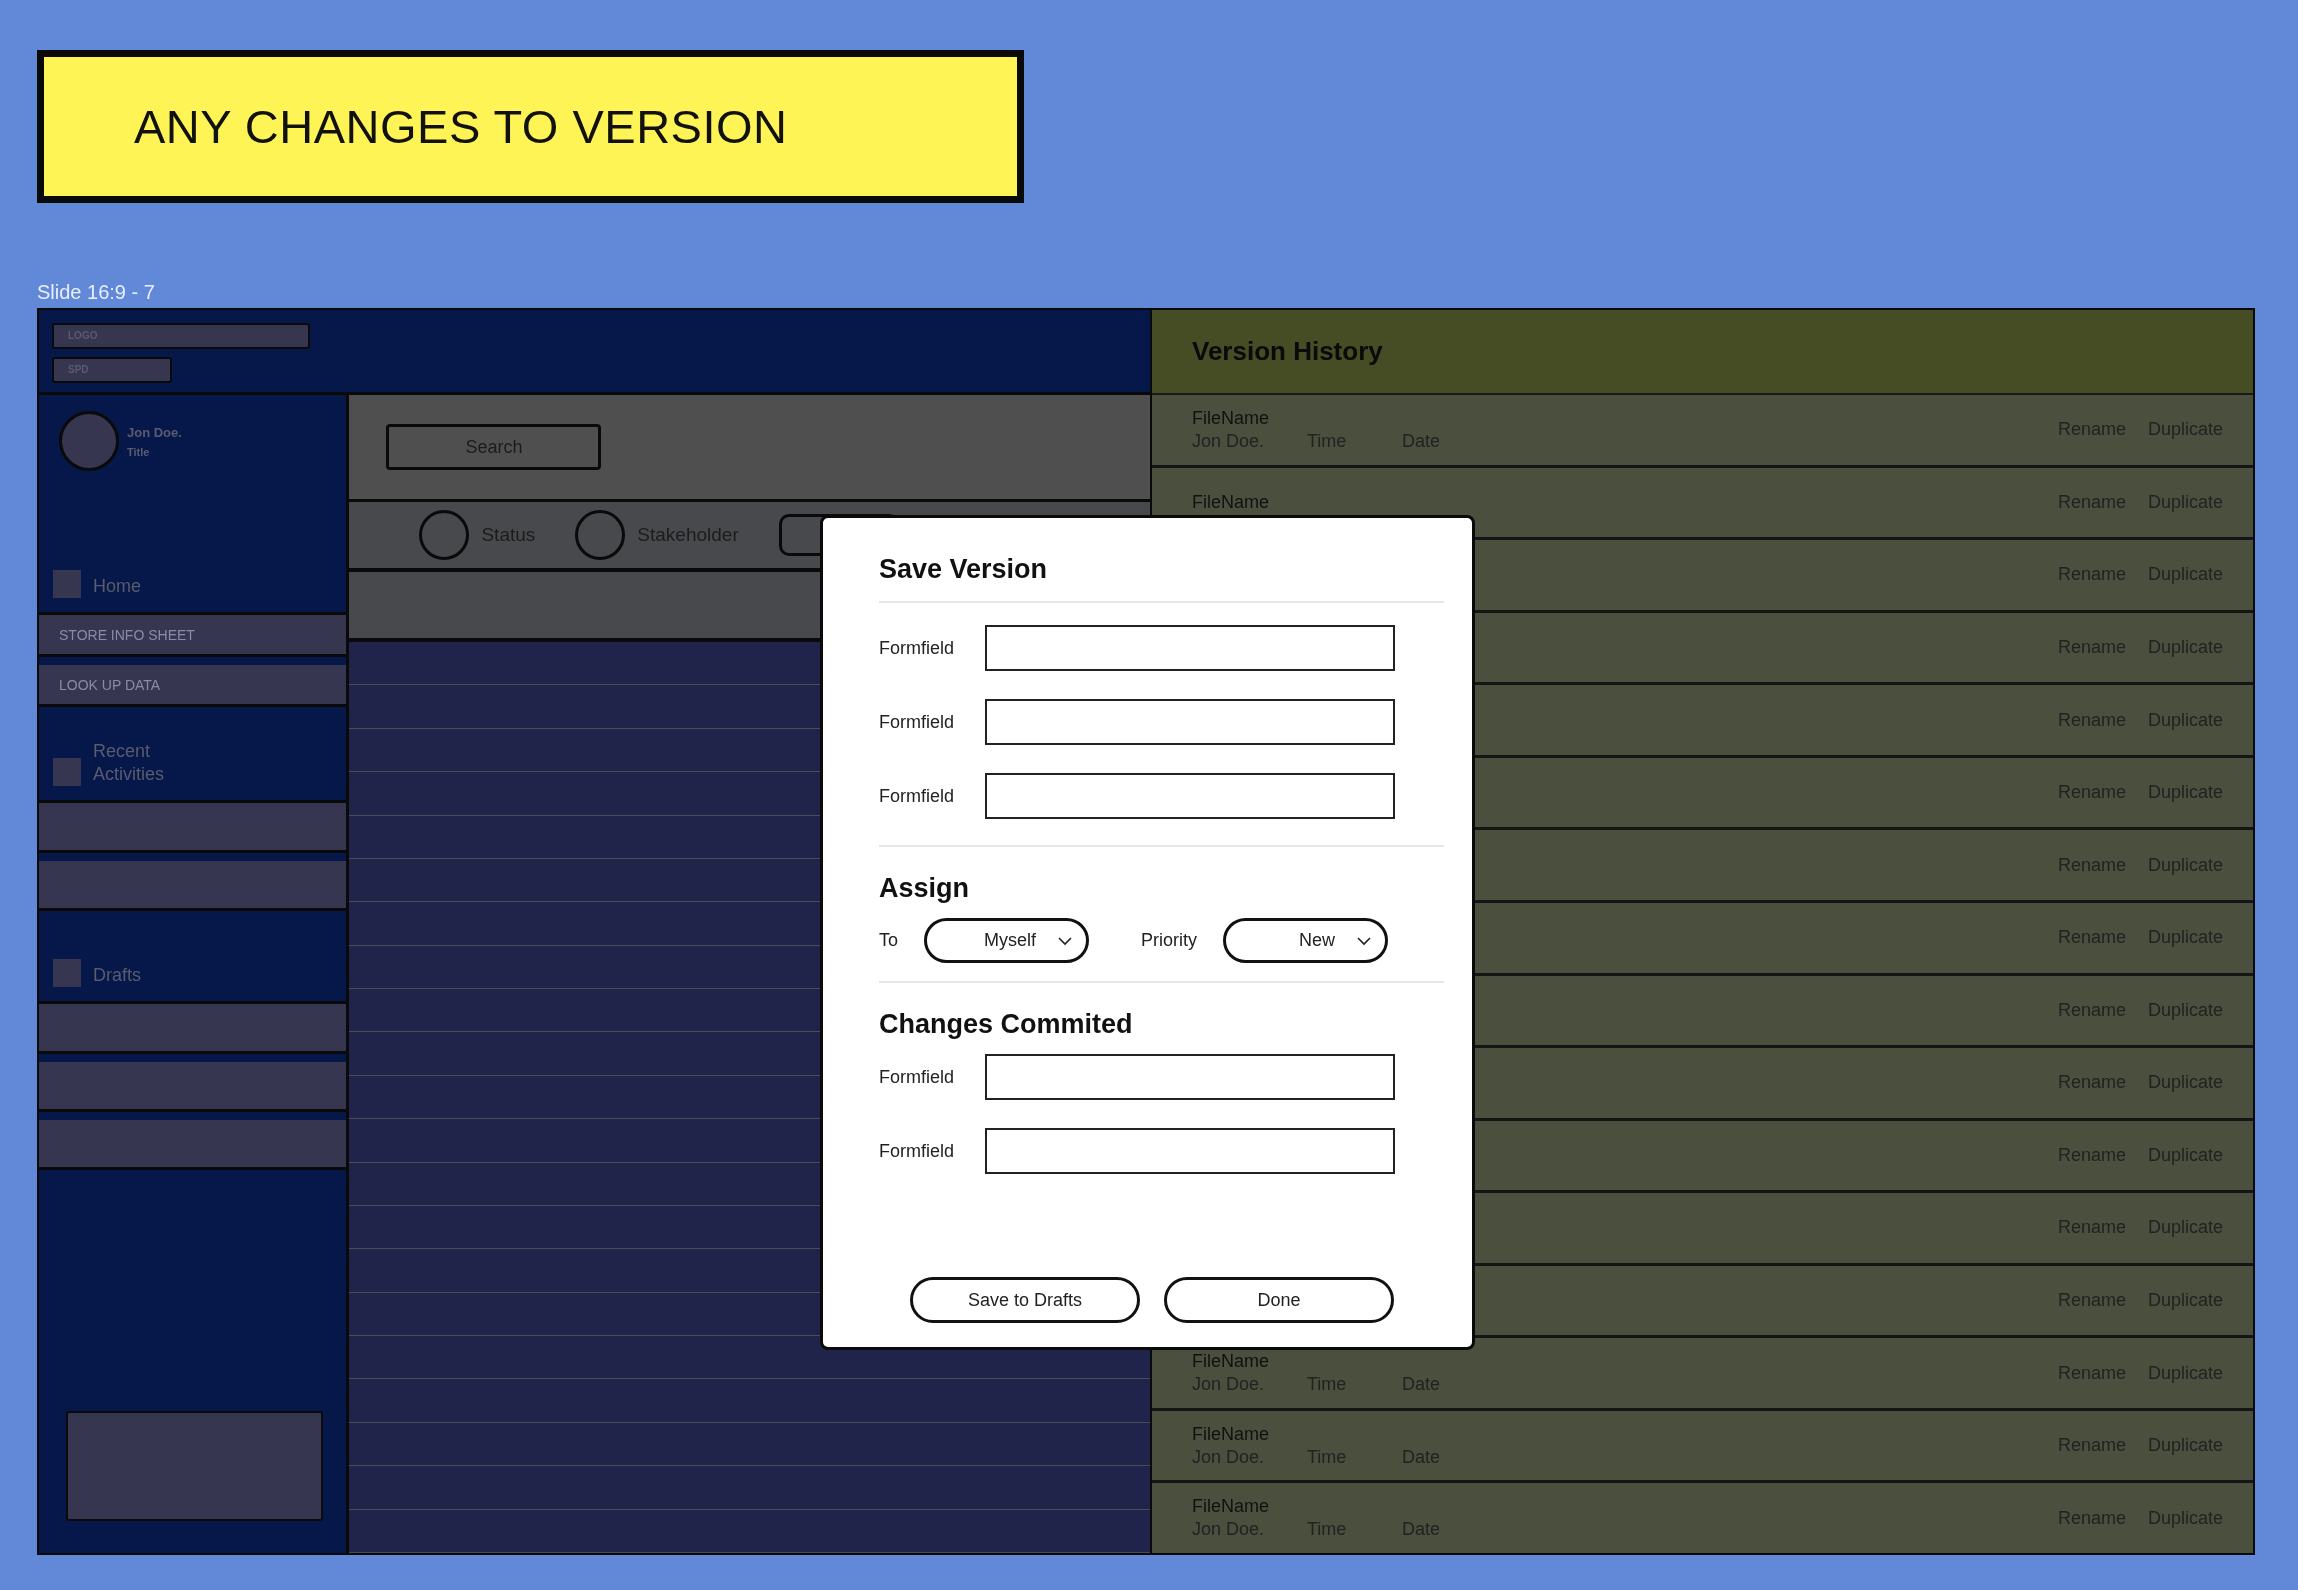 This screenshot has width=2298, height=1590. Describe the element at coordinates (1006, 1024) in the screenshot. I see `section-title: Changes Commited` at that location.